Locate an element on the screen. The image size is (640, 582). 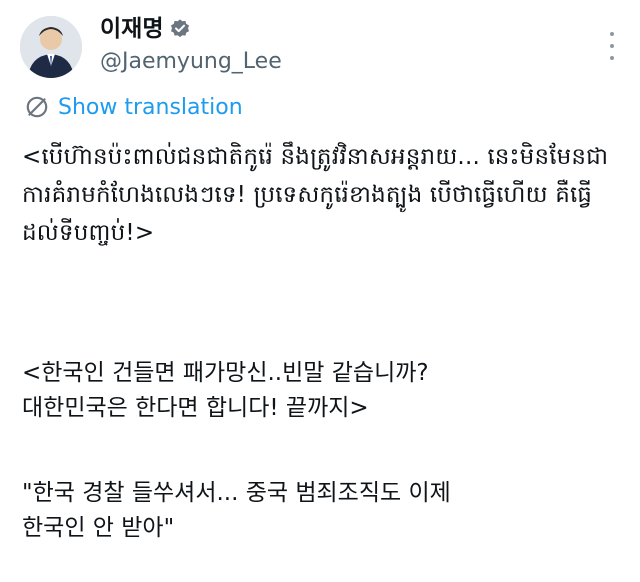
display-name: 이재명 is located at coordinates (131, 29).